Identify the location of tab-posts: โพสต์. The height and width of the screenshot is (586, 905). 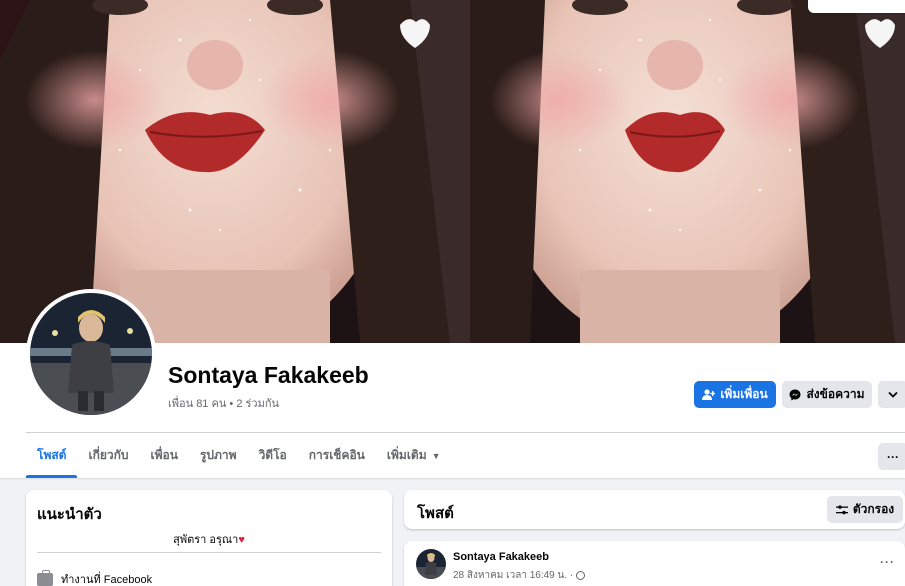
(52, 455).